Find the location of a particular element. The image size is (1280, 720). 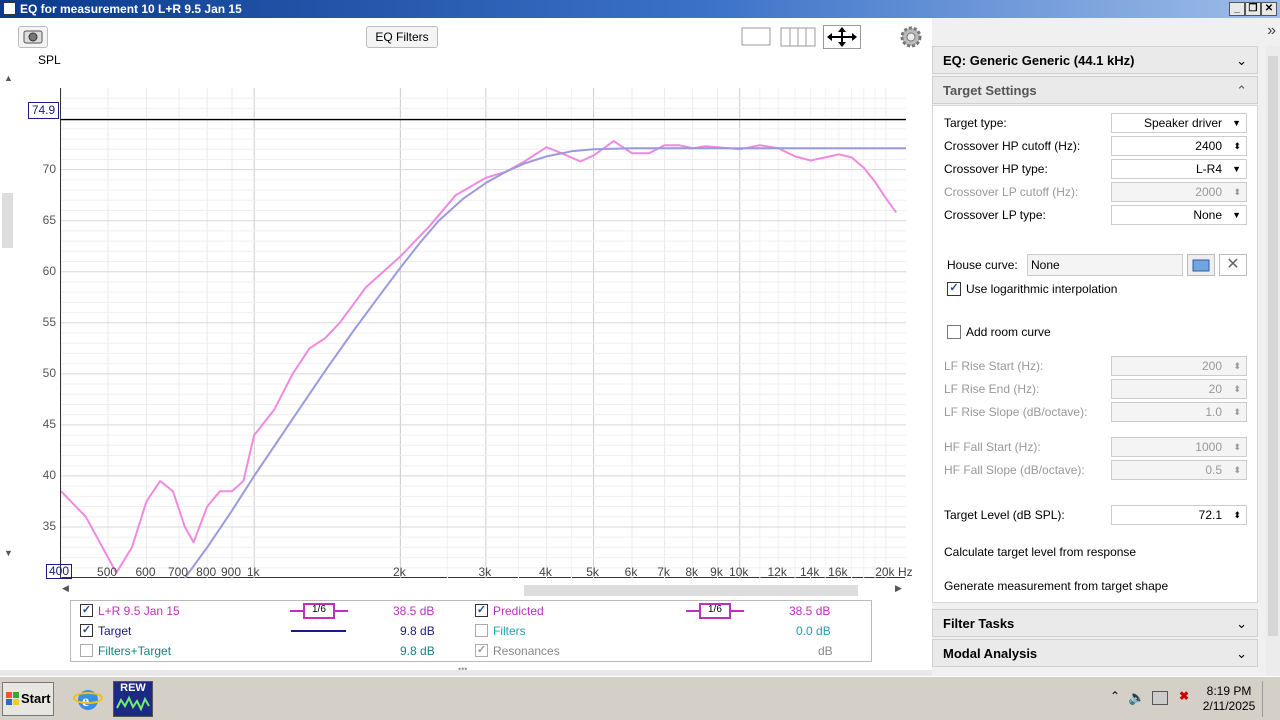

eq-header: EQ: Generic Generic (44.1 kHz) ⌄ is located at coordinates (1095, 60).